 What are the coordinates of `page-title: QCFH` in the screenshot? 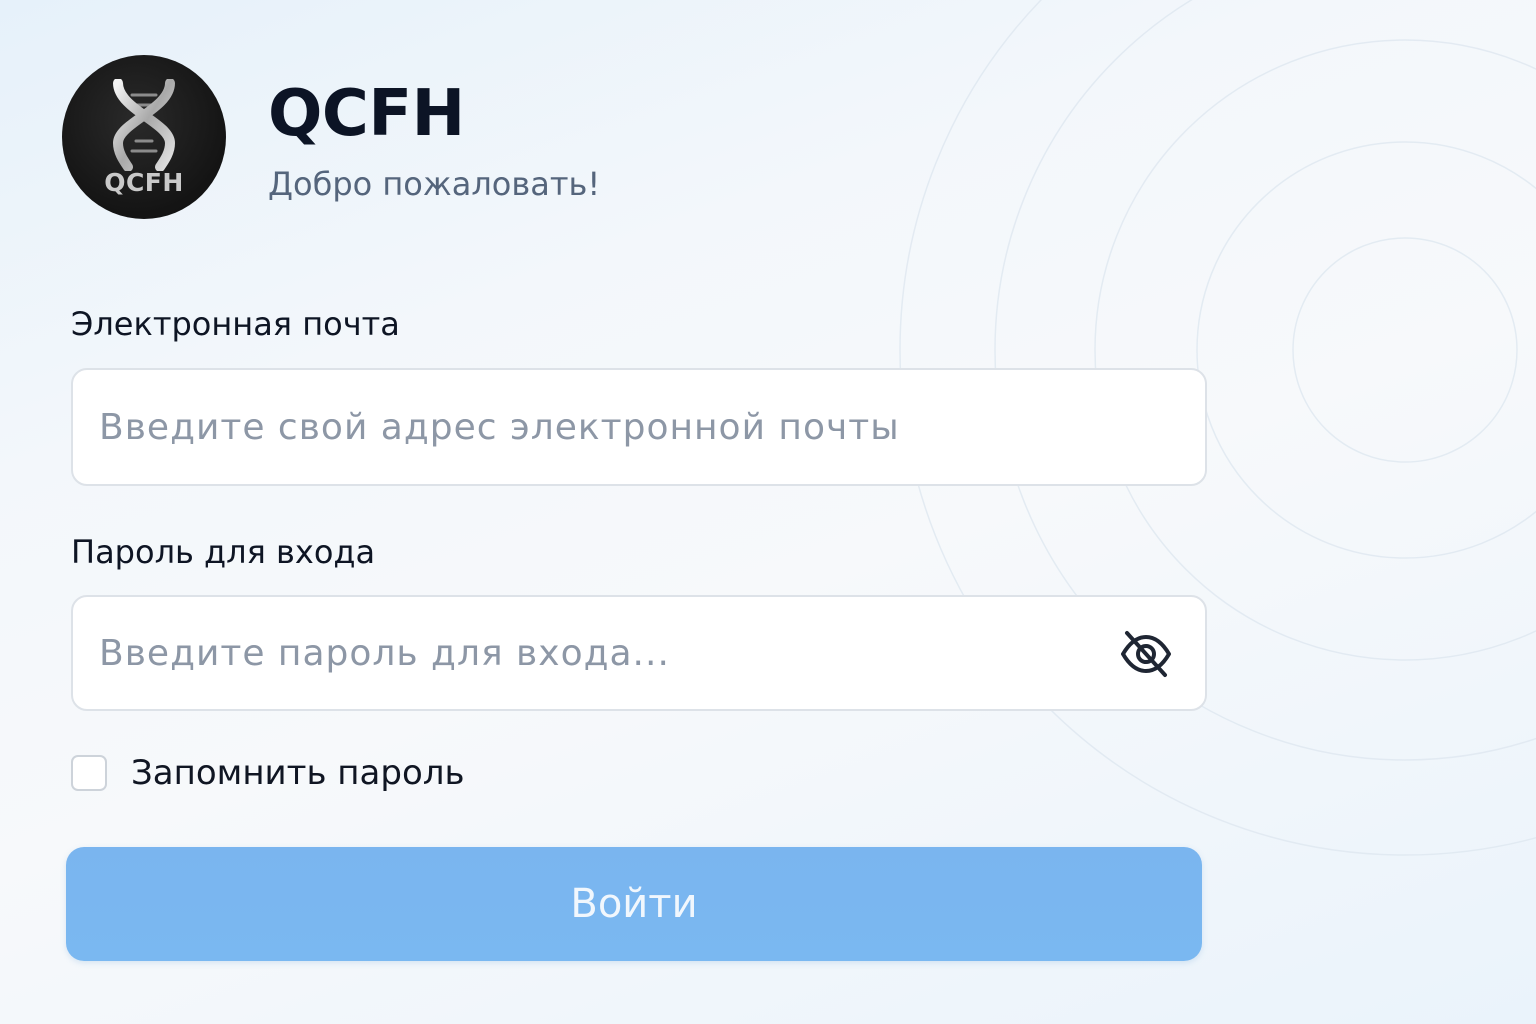 It's located at (366, 114).